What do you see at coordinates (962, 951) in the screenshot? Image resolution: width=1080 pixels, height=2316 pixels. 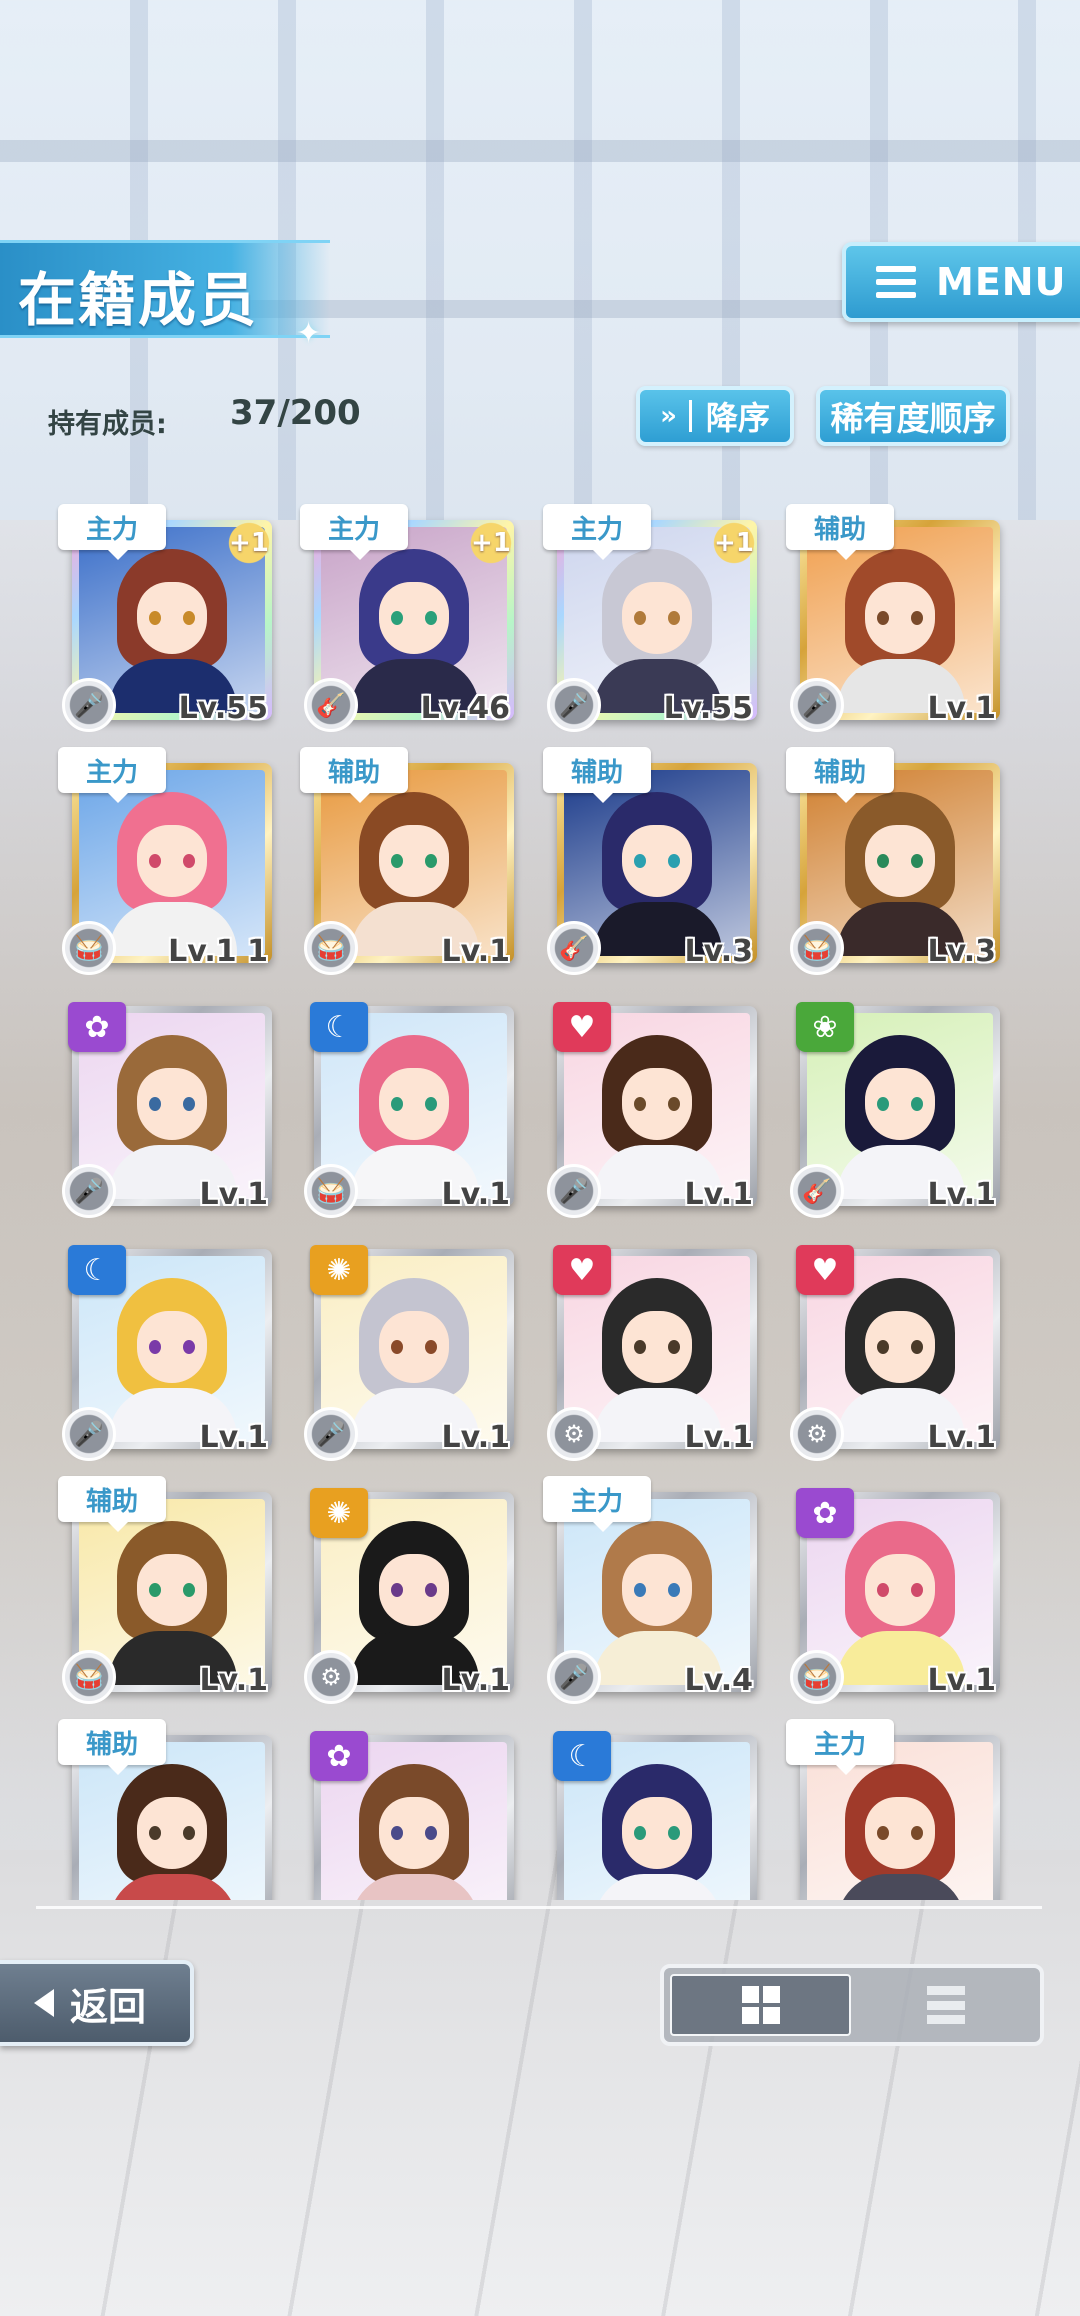 I see `level-label: Lv.3` at bounding box center [962, 951].